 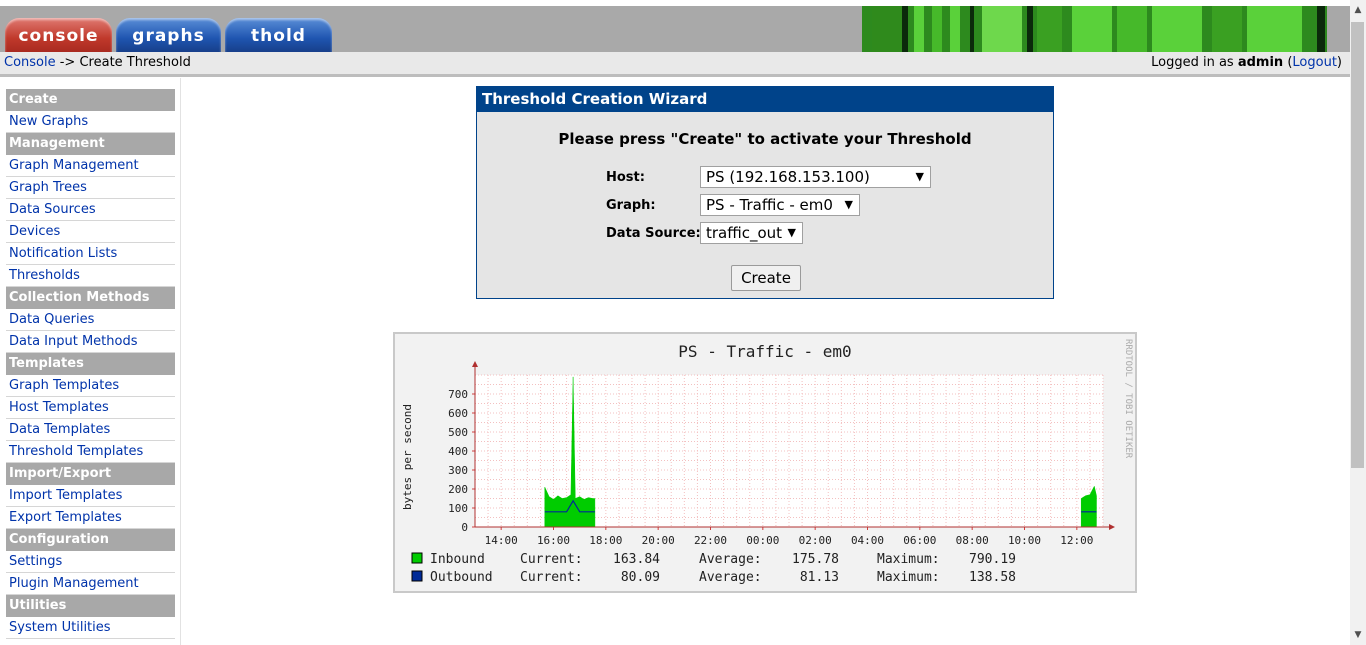 I want to click on host-label: Host:, so click(x=625, y=177).